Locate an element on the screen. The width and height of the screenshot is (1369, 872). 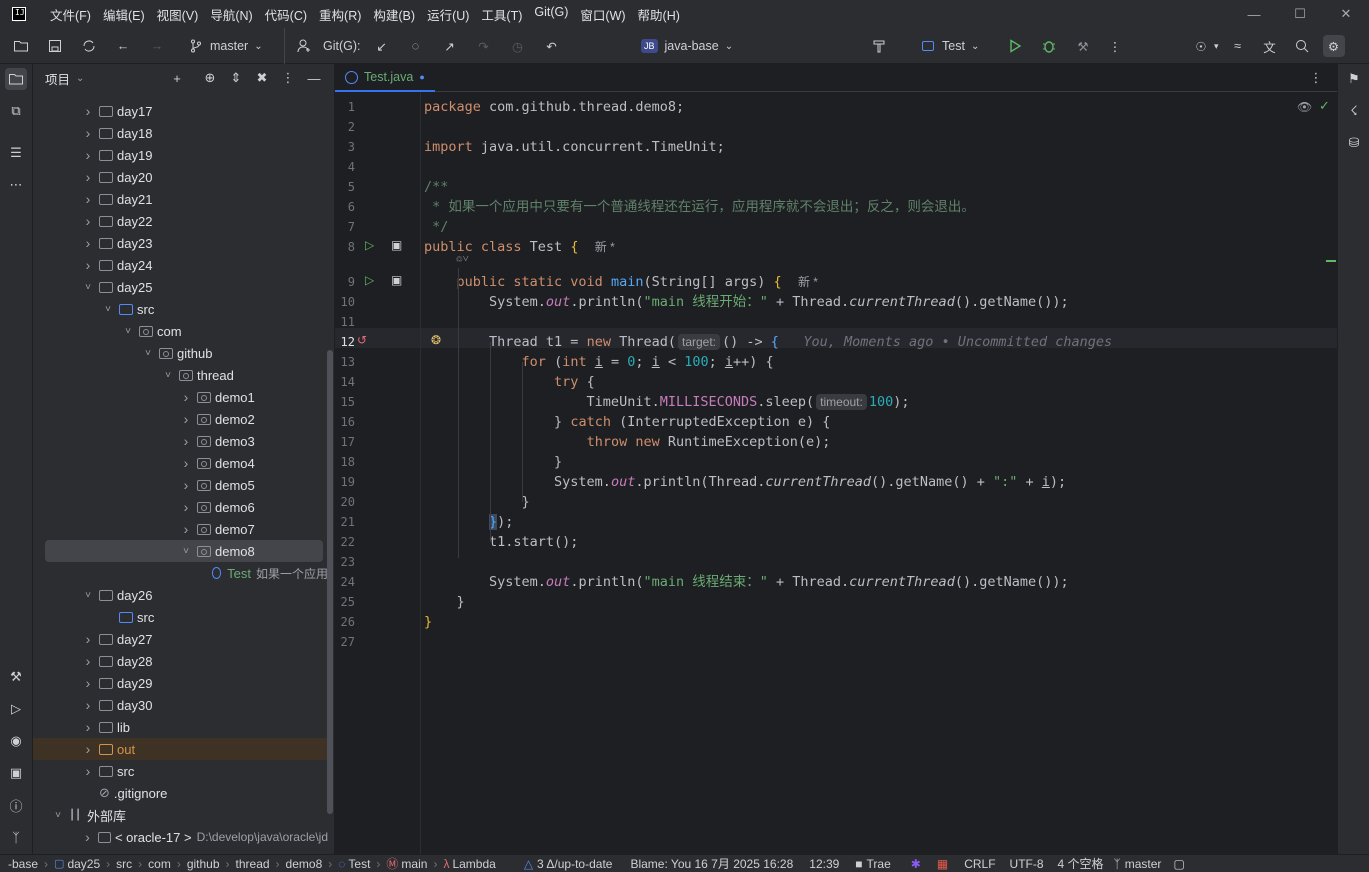
tree-row: ˅ day26 is located at coordinates (180, 595).